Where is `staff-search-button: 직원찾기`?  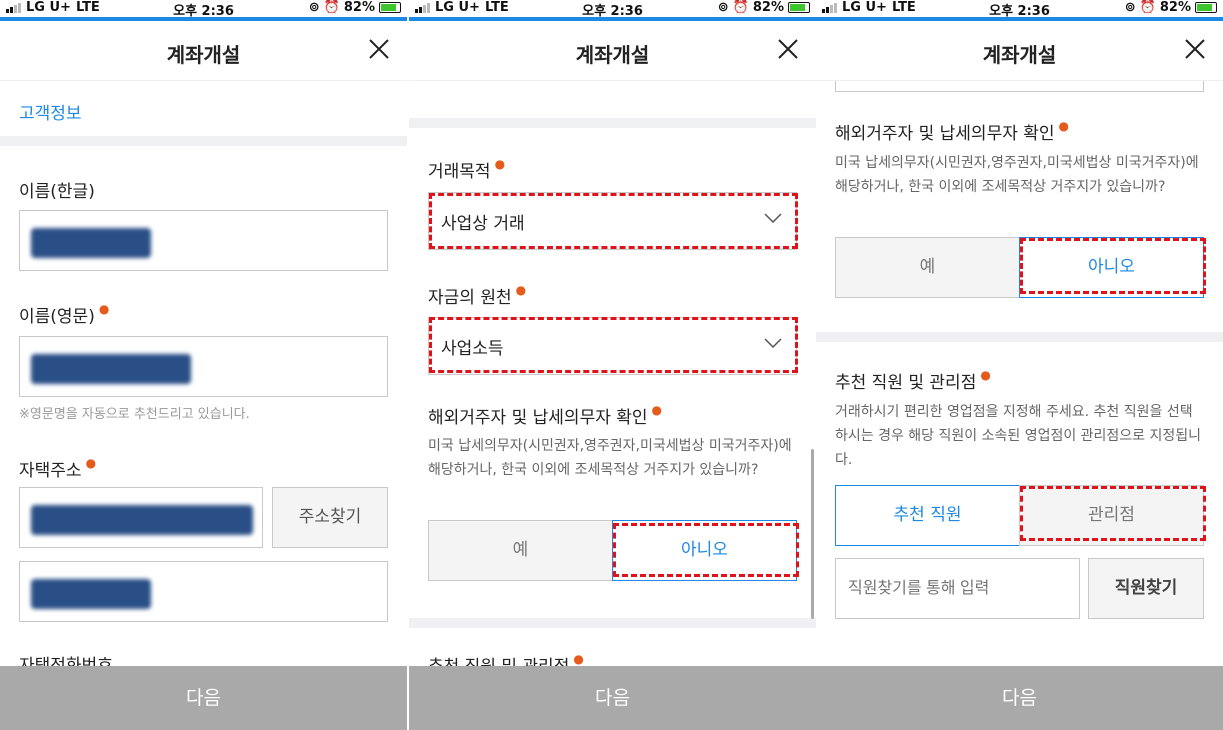
staff-search-button: 직원찾기 is located at coordinates (1146, 588).